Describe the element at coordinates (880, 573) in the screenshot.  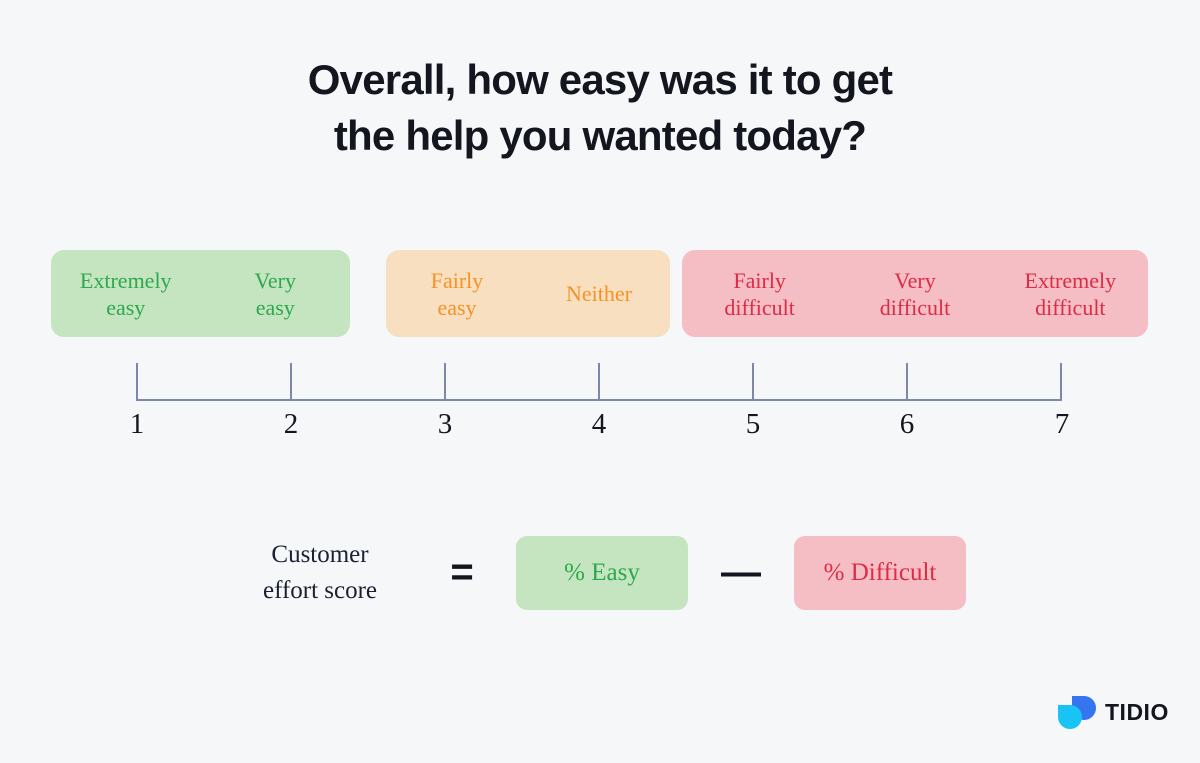
I see `formula-term-percent-difficult: % Difficult` at that location.